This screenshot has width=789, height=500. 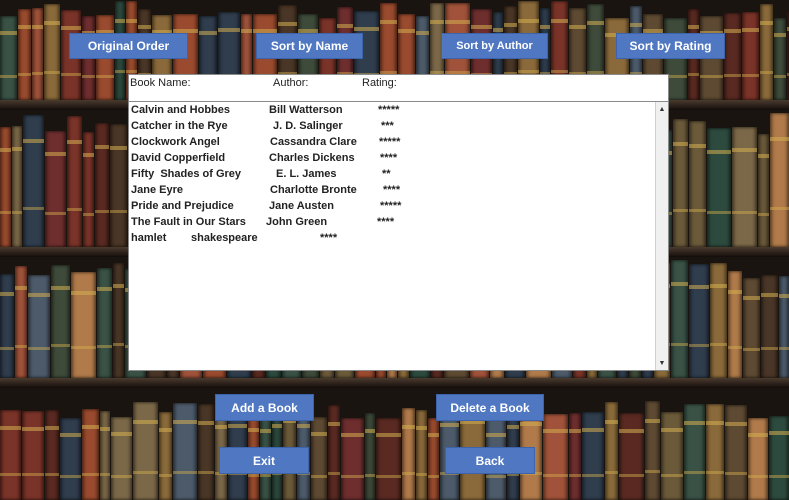 I want to click on sort-by-name-button: Sort by Name, so click(x=309, y=46).